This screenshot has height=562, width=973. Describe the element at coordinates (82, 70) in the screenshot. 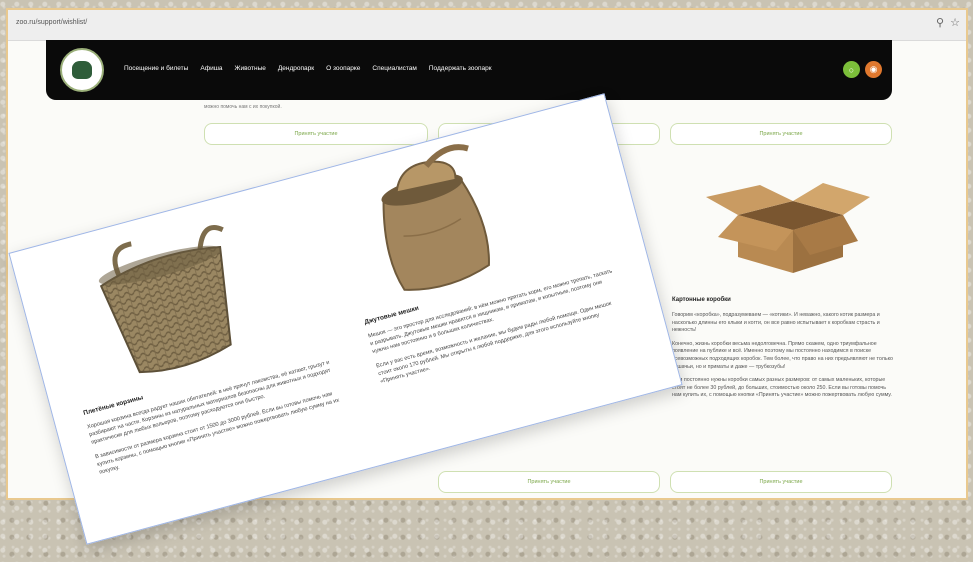

I see `zoo-logo-icon` at that location.